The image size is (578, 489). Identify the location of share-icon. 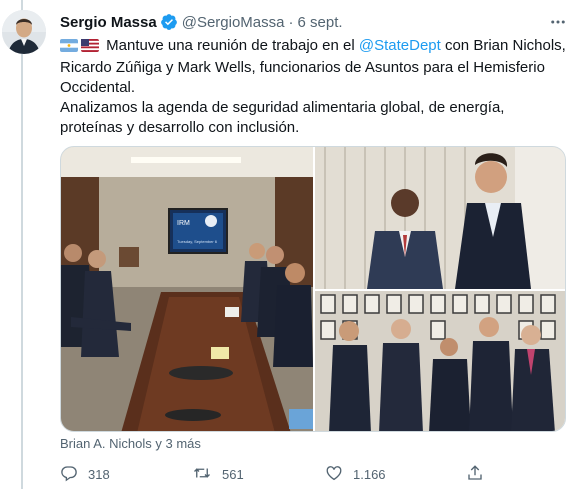
(480, 474).